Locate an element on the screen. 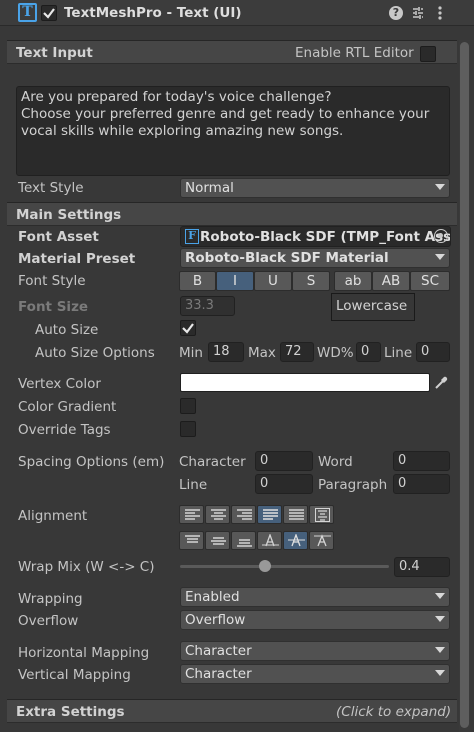 This screenshot has width=474, height=732. align-right-button is located at coordinates (243, 514).